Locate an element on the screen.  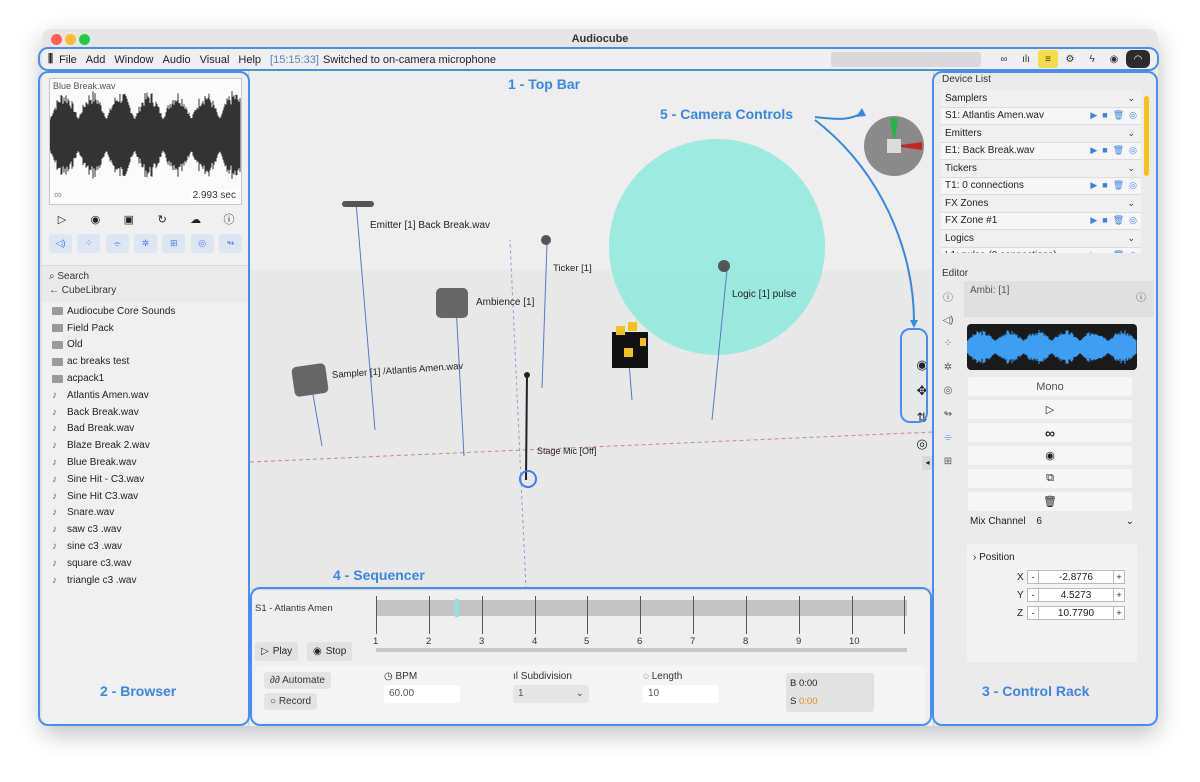
grid-icon: ⊞ is located at coordinates (174, 243).